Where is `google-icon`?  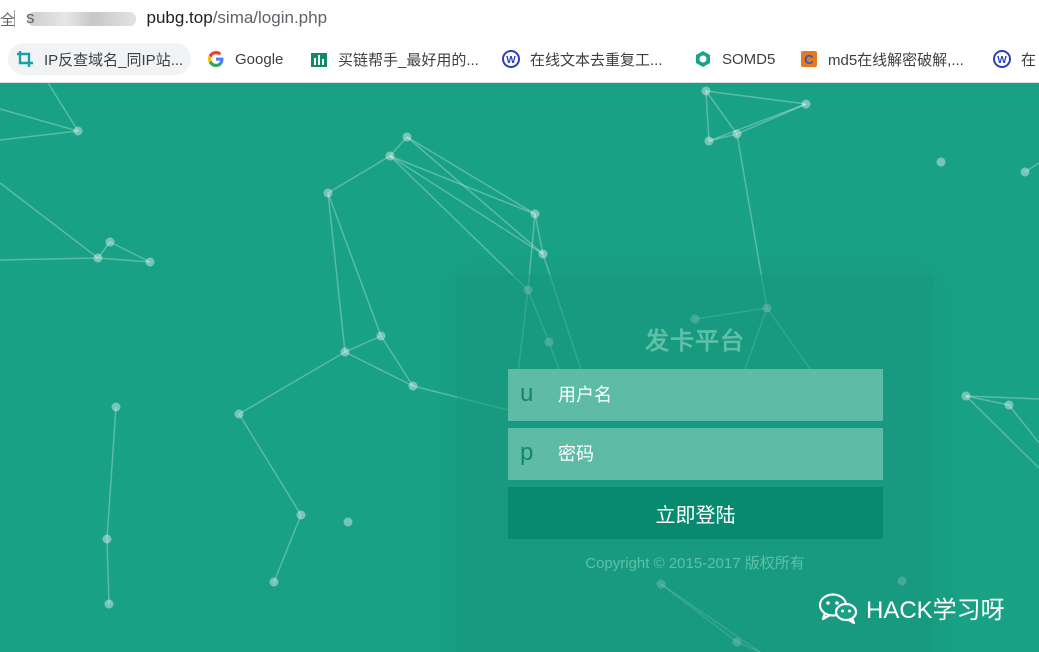 google-icon is located at coordinates (216, 59).